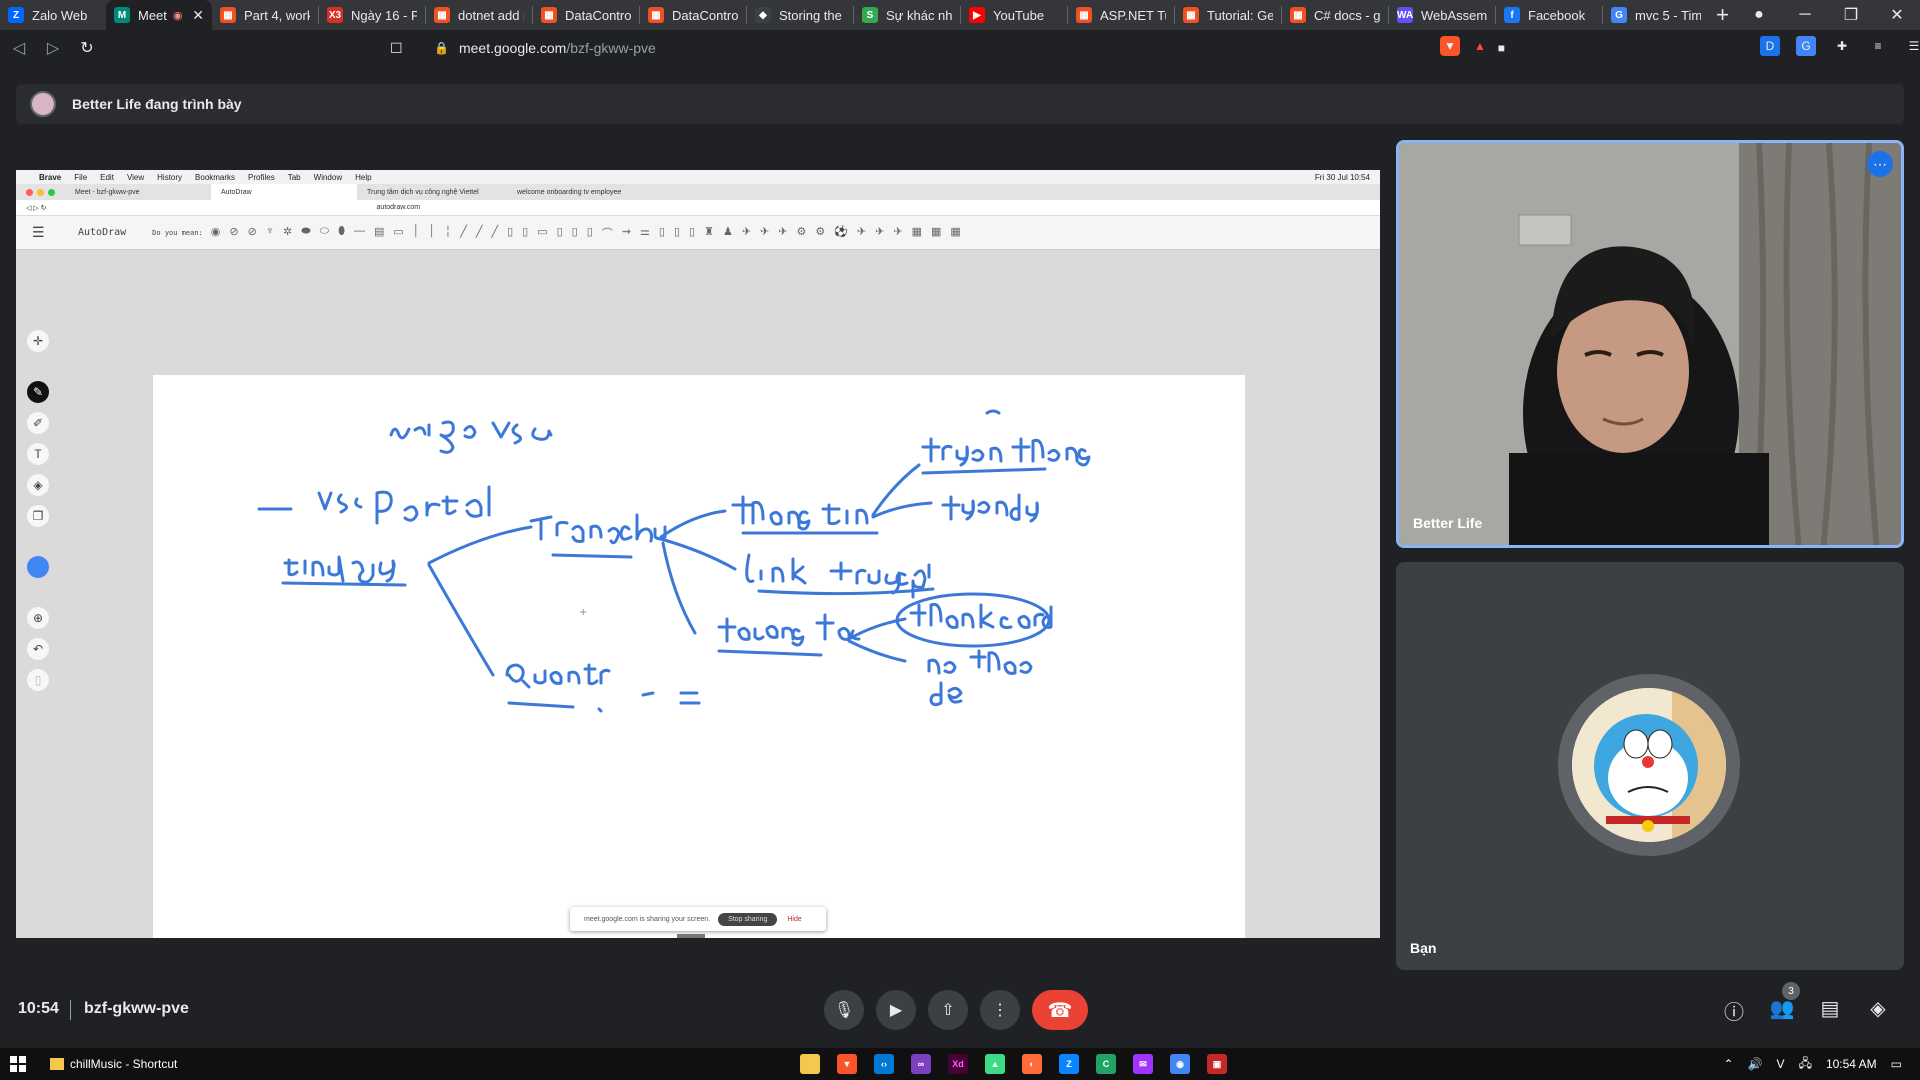  I want to click on avatar, so click(1649, 765).